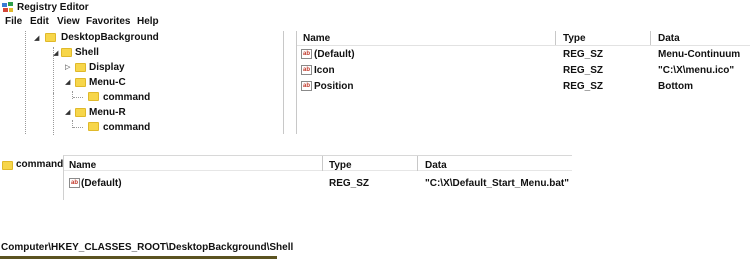  What do you see at coordinates (523, 55) in the screenshot?
I see `table-row: ab (Default) REG_SZ Menu-Continuum` at bounding box center [523, 55].